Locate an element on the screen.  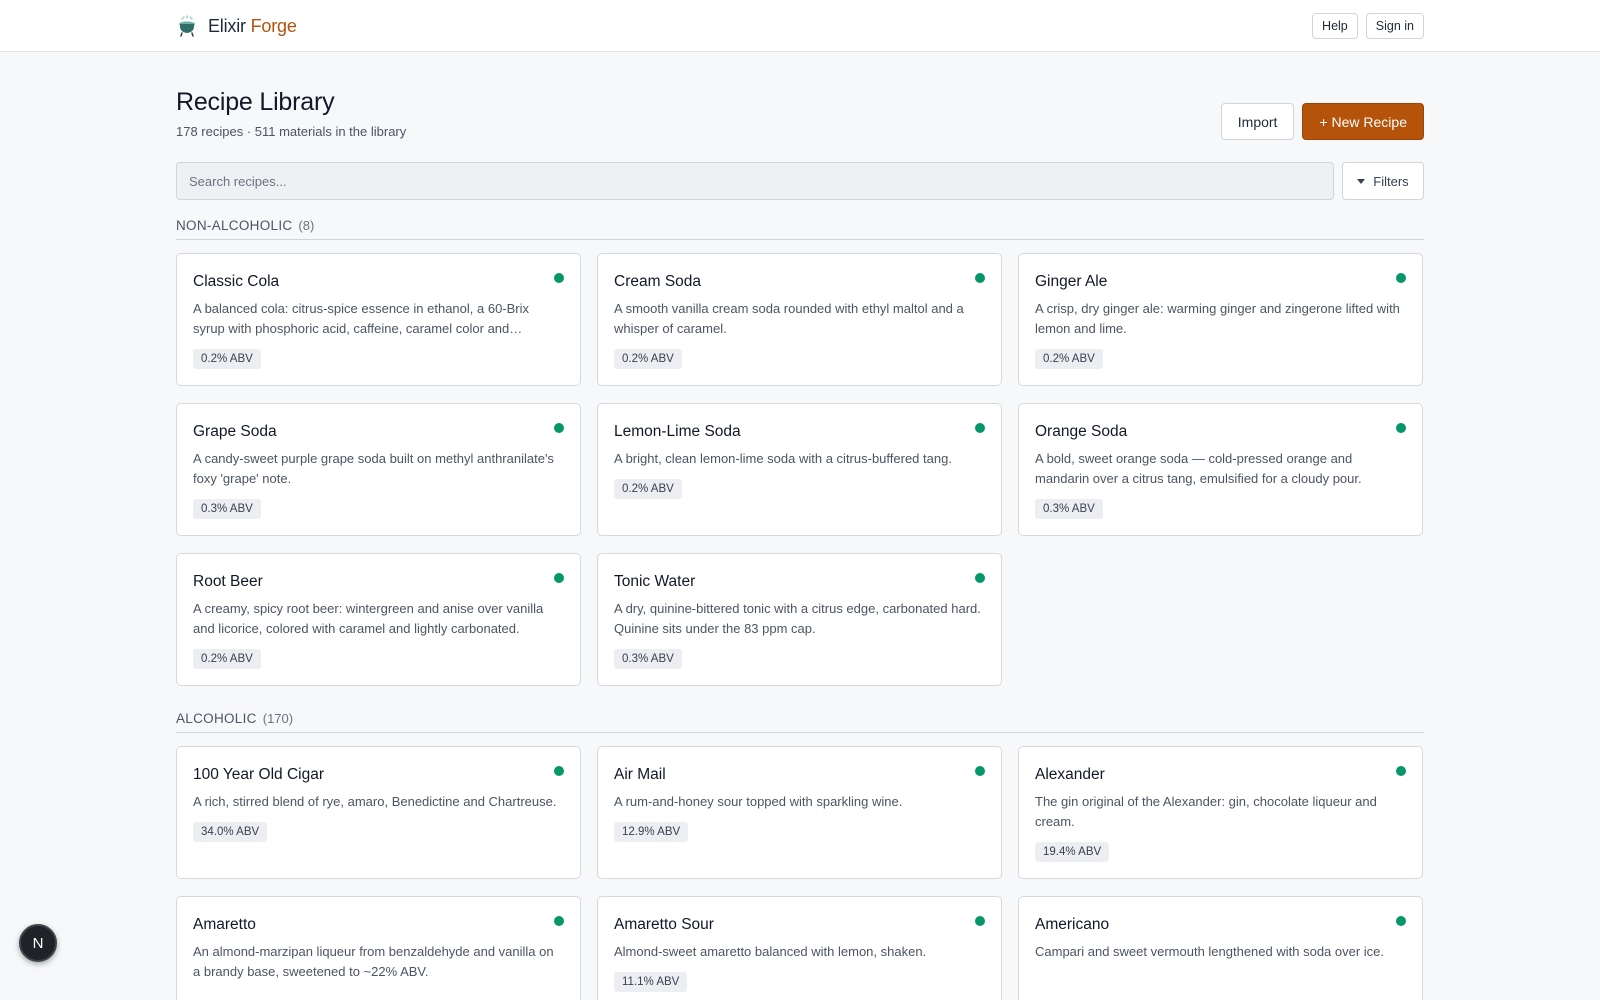
help-button: Help is located at coordinates (1335, 26).